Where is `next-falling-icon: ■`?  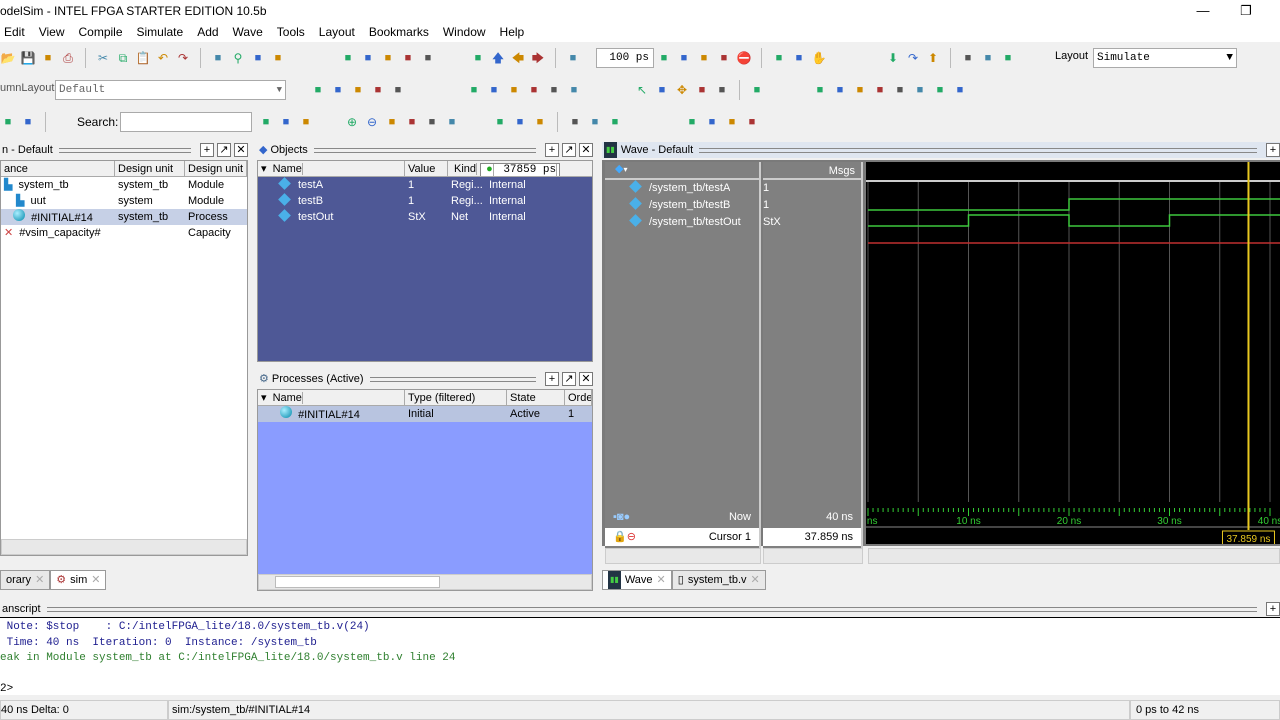
next-falling-icon: ■ is located at coordinates (920, 90).